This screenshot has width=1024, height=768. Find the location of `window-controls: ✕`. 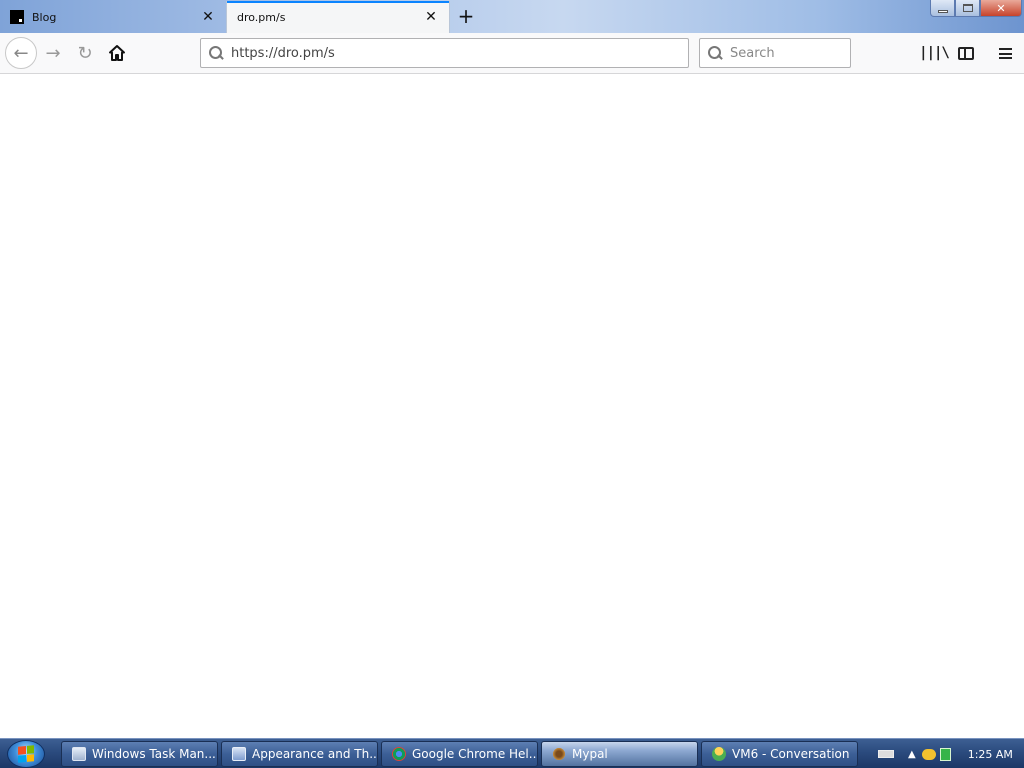

window-controls: ✕ is located at coordinates (976, 8).